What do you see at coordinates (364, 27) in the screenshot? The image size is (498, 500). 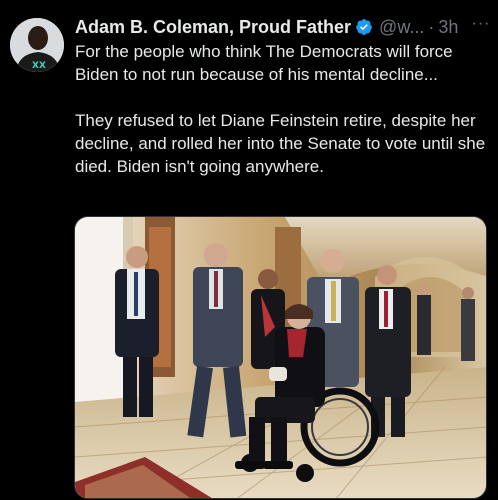 I see `verified-badge-icon` at bounding box center [364, 27].